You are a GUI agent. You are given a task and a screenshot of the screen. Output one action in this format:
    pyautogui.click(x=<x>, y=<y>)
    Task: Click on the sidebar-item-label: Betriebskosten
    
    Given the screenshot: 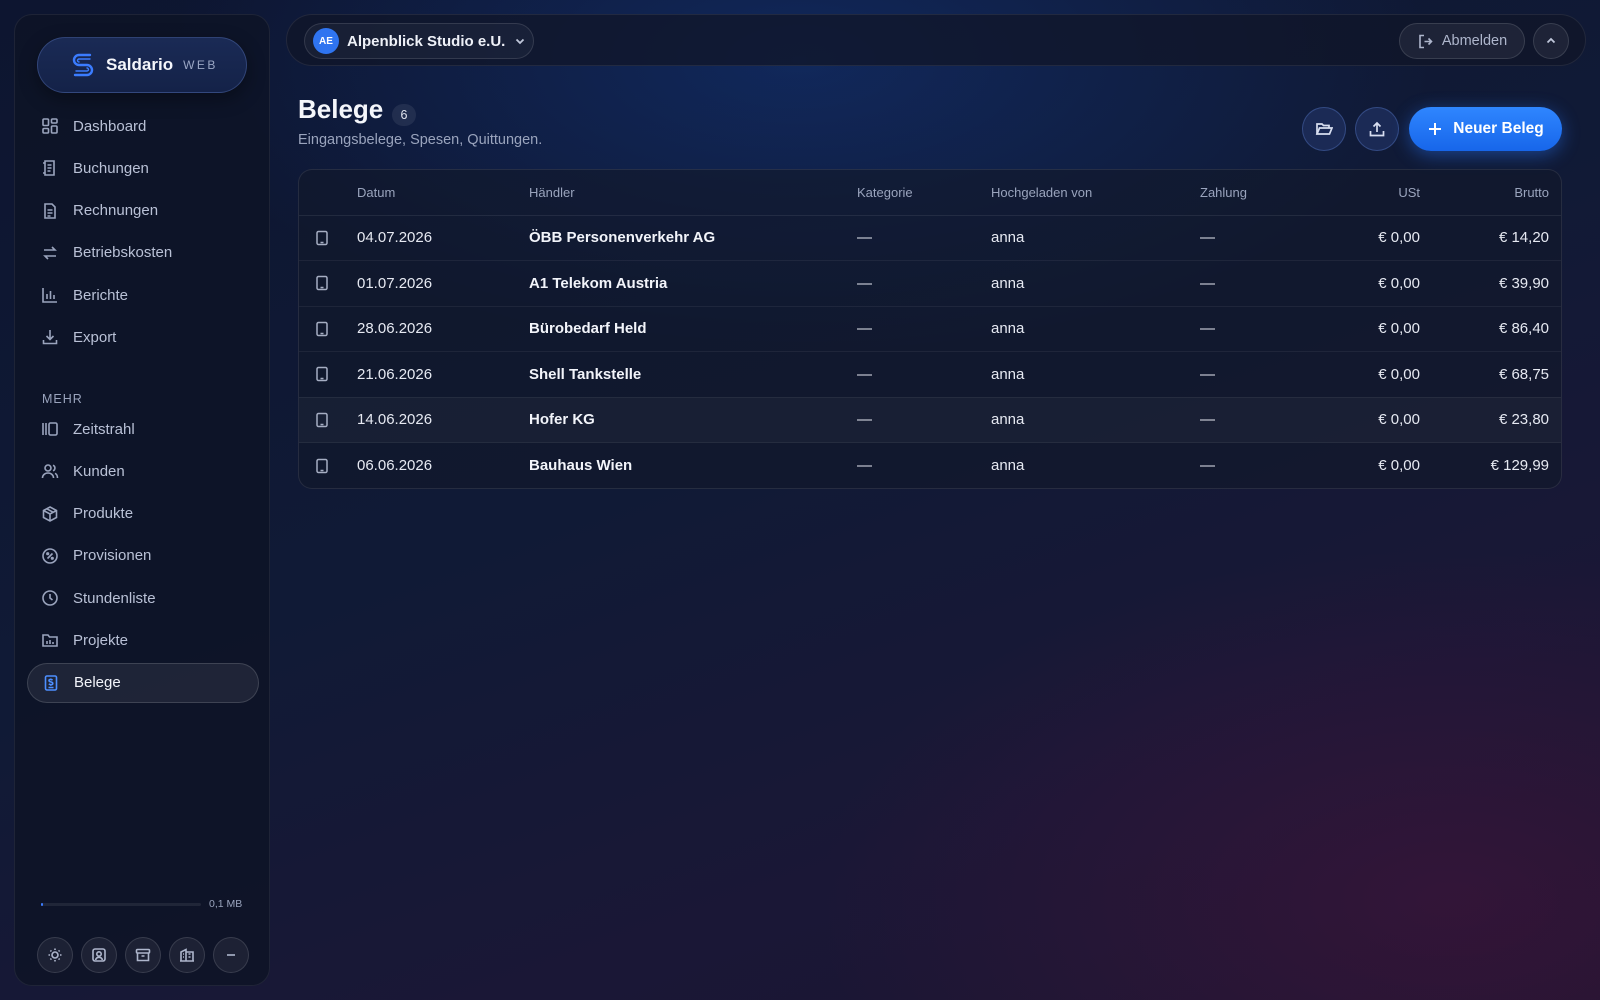 What is the action you would take?
    pyautogui.click(x=123, y=253)
    